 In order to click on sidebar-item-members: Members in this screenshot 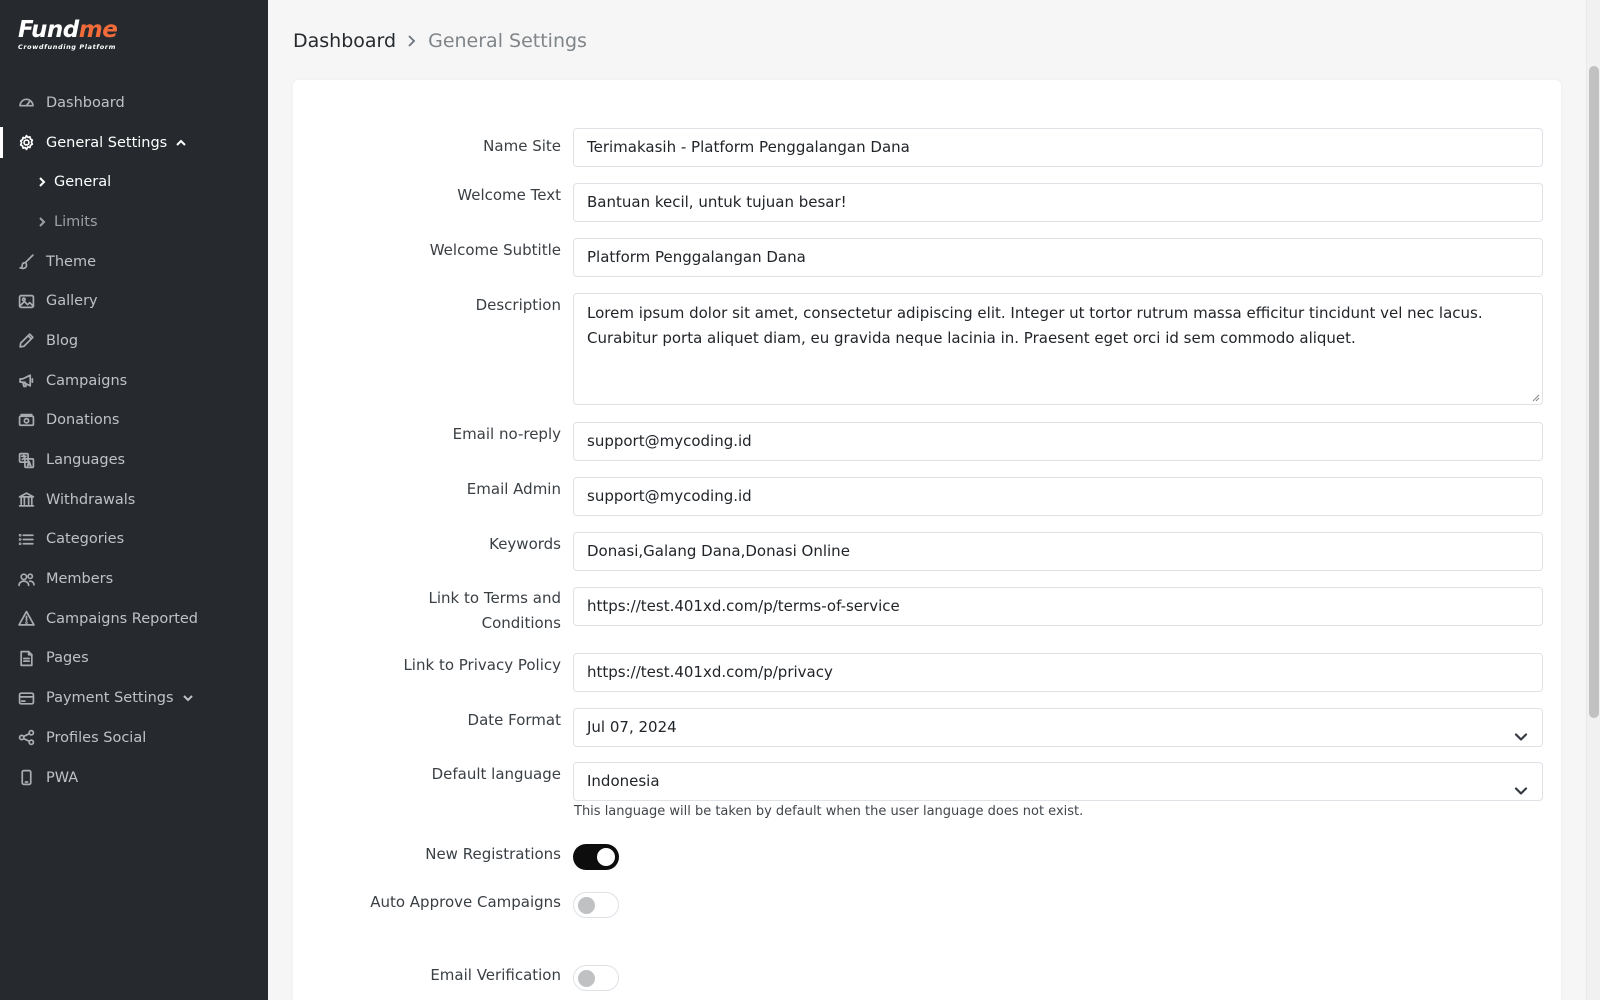, I will do `click(134, 579)`.